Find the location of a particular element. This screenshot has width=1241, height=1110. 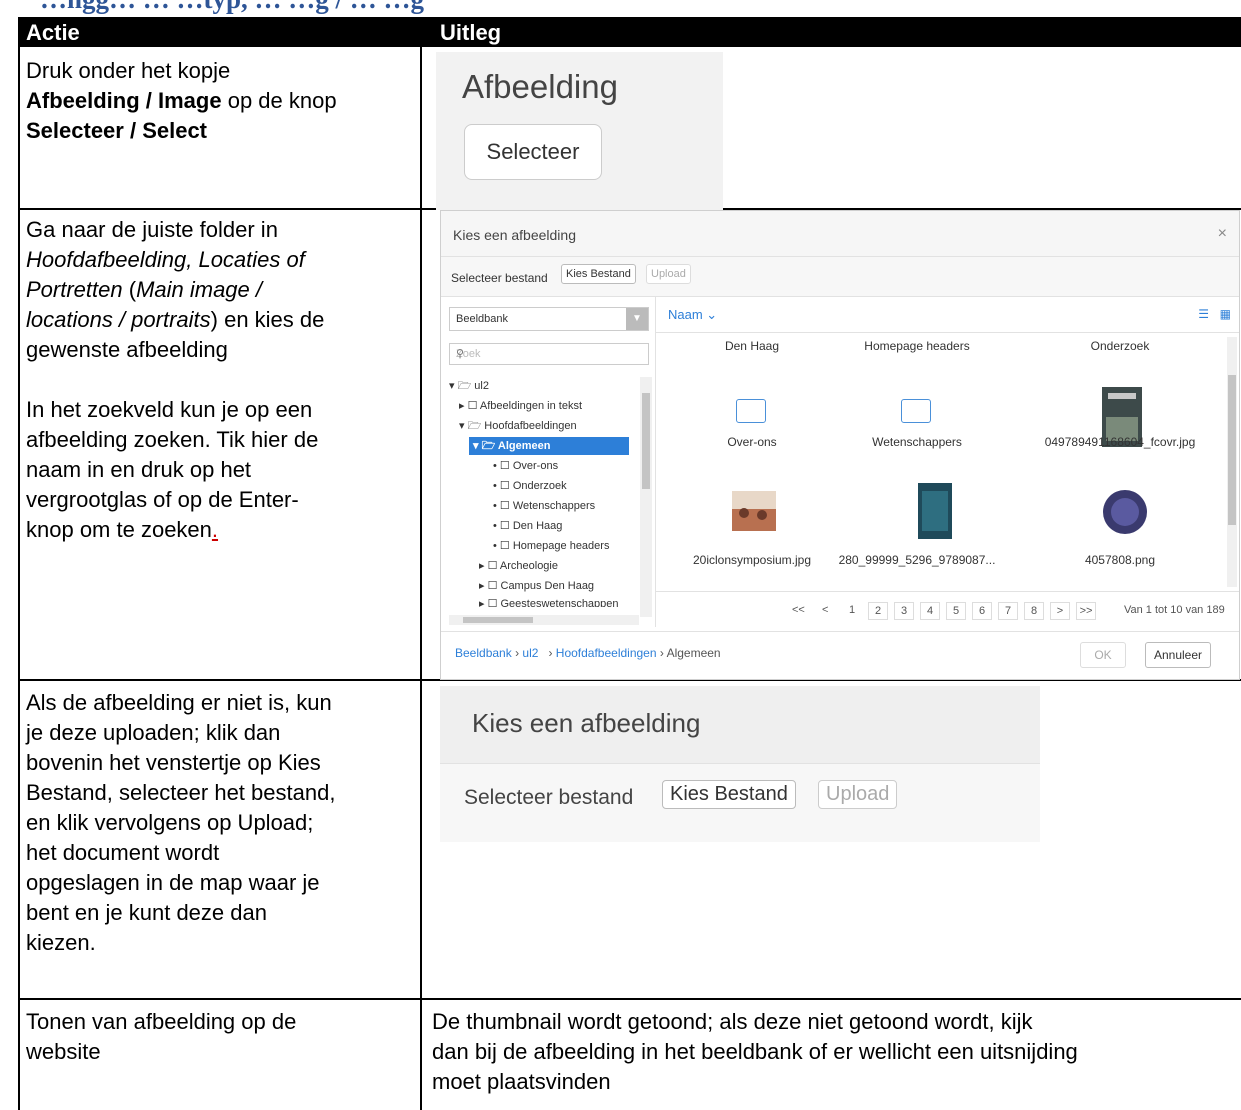

file-item: Wetenschappers is located at coordinates (917, 442).